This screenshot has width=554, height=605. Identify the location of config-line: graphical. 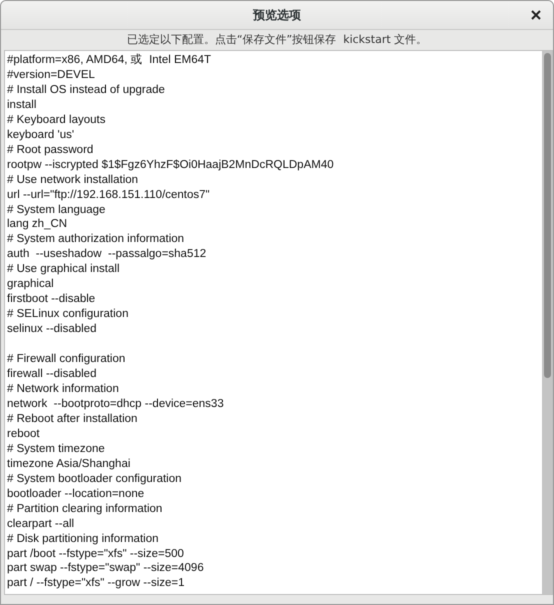
(31, 284).